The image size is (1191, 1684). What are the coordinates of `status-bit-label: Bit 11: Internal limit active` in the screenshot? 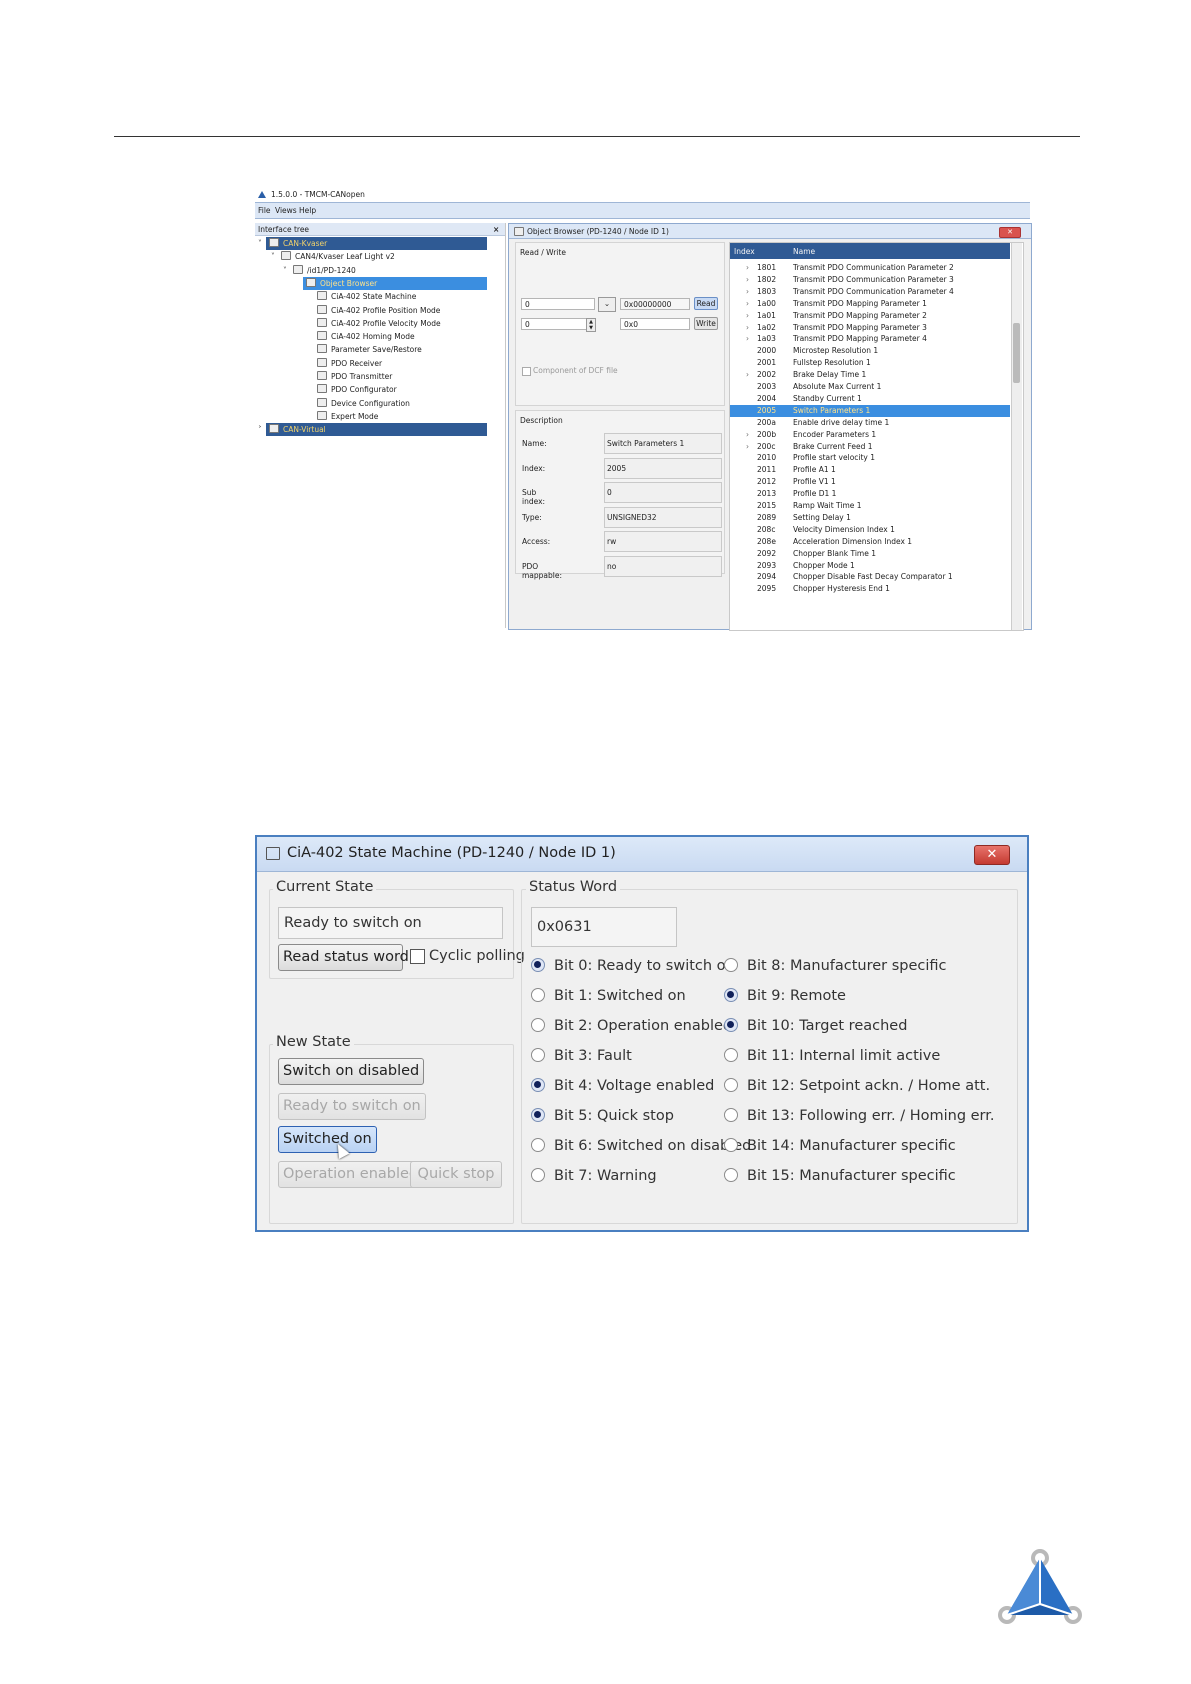 It's located at (844, 1056).